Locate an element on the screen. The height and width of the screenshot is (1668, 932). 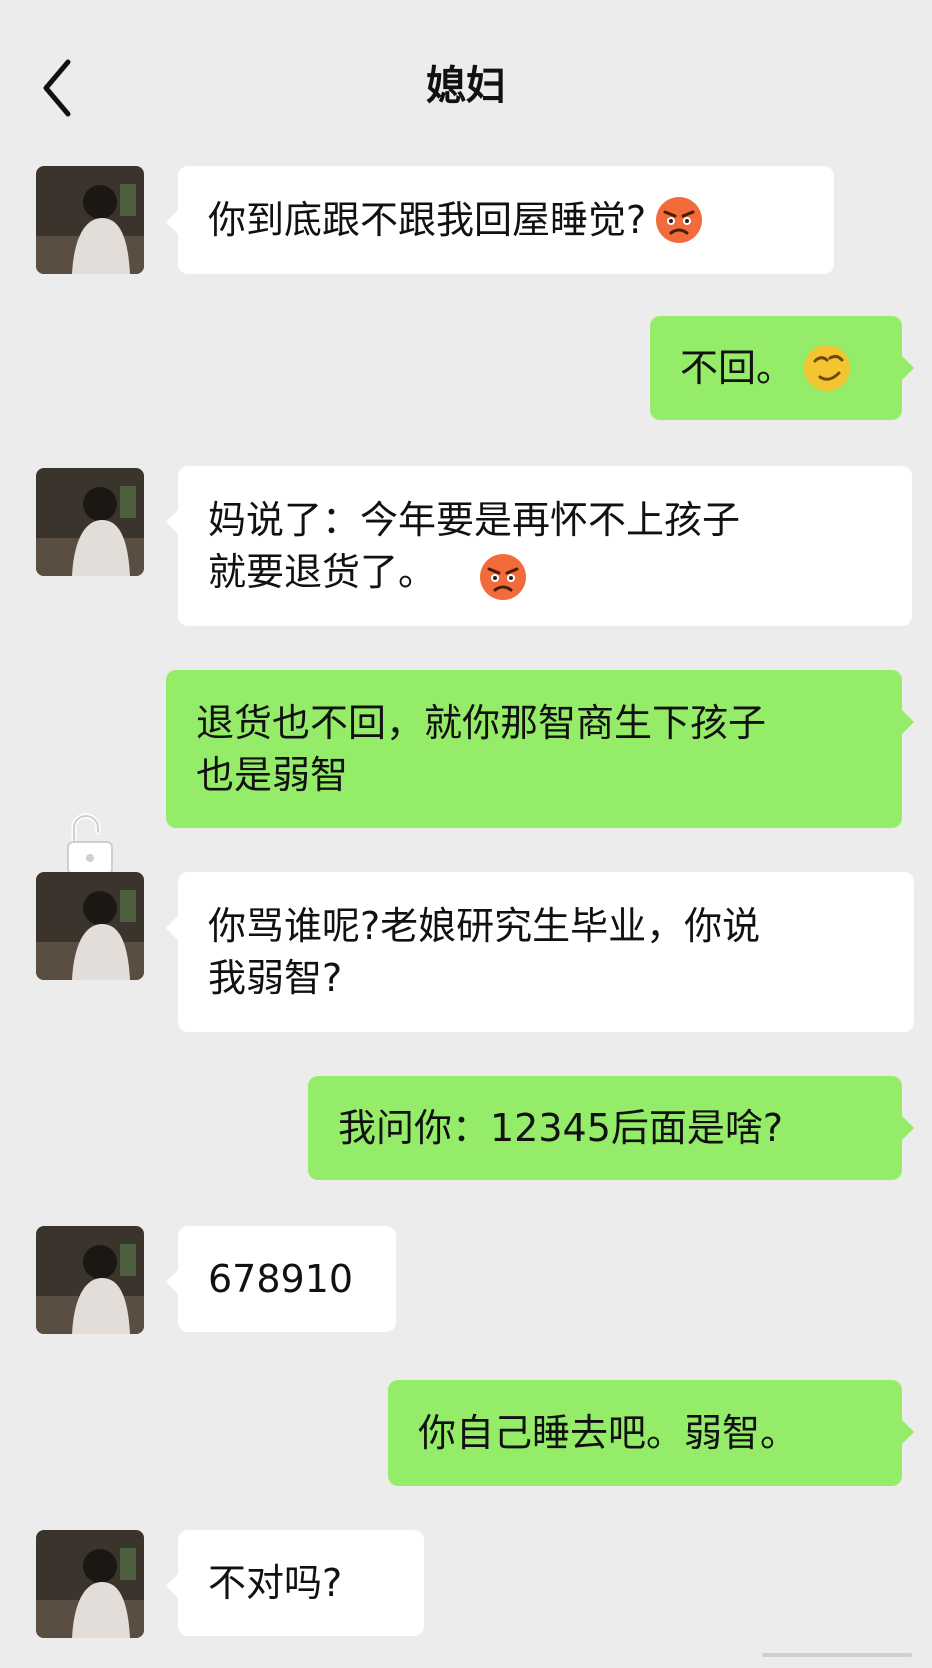
message-text: 678910 is located at coordinates (281, 1279).